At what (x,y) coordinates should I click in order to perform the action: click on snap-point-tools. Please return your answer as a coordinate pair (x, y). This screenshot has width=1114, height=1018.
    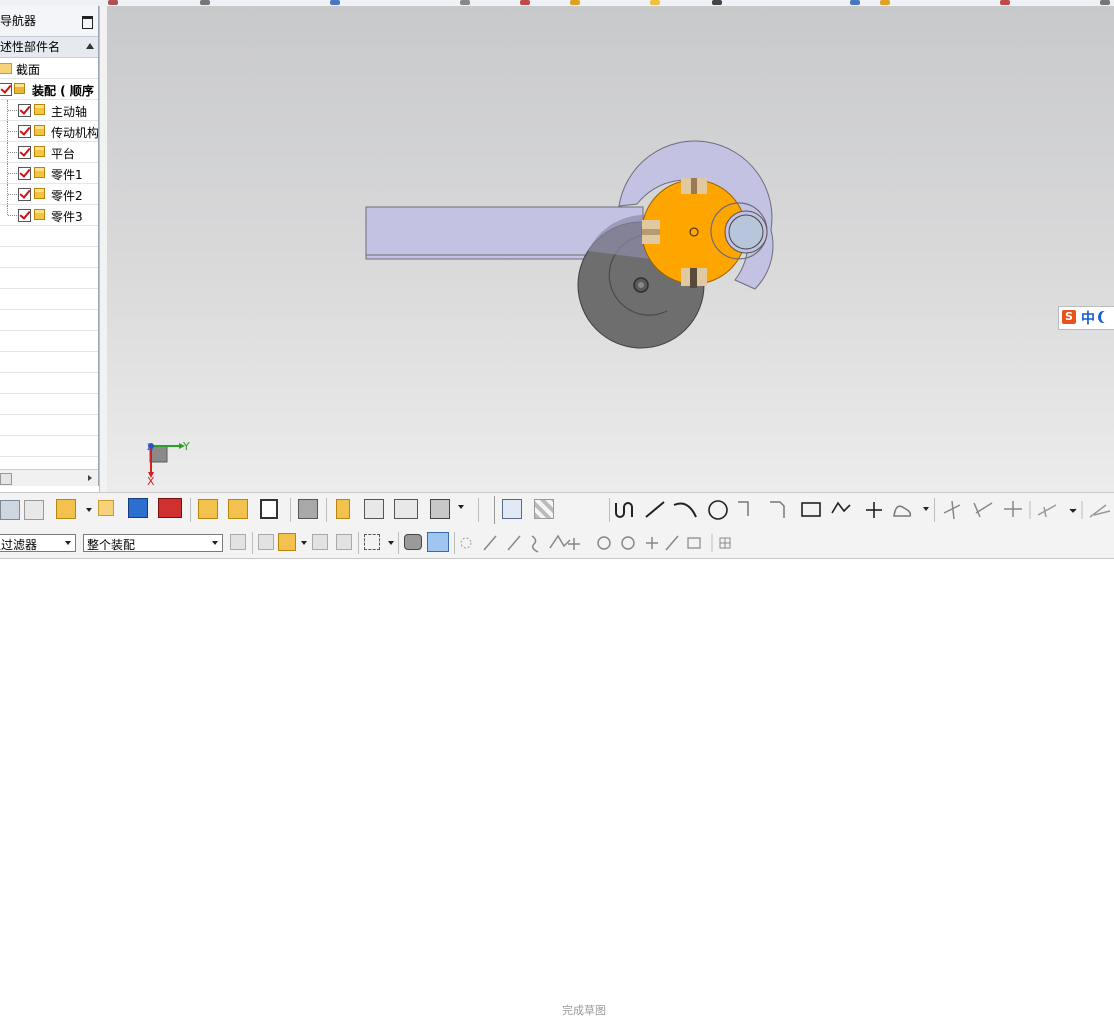
    Looking at the image, I should click on (595, 543).